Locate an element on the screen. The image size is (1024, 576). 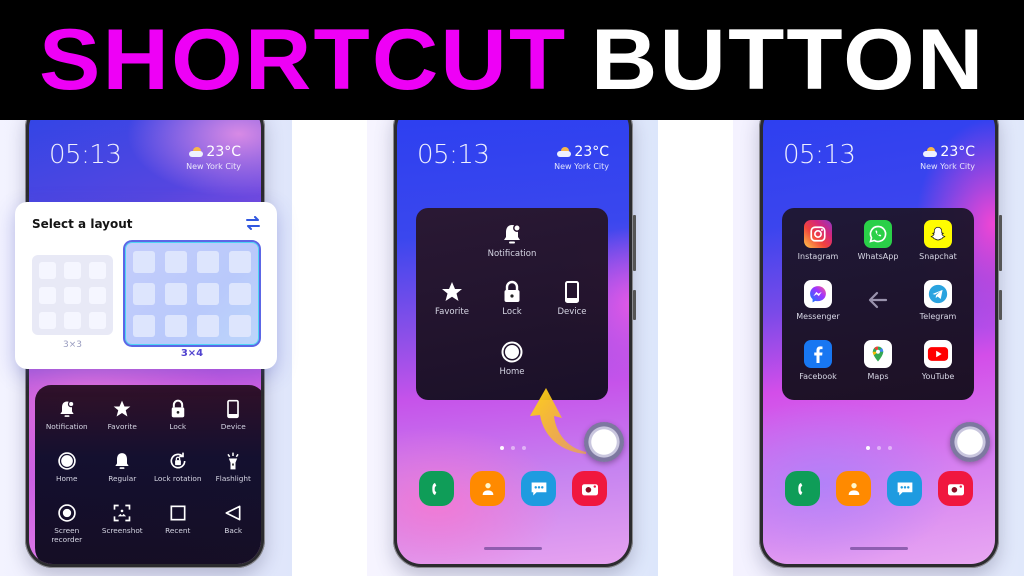
shortcut-screenshot: Screenshot is located at coordinates (123, 531).